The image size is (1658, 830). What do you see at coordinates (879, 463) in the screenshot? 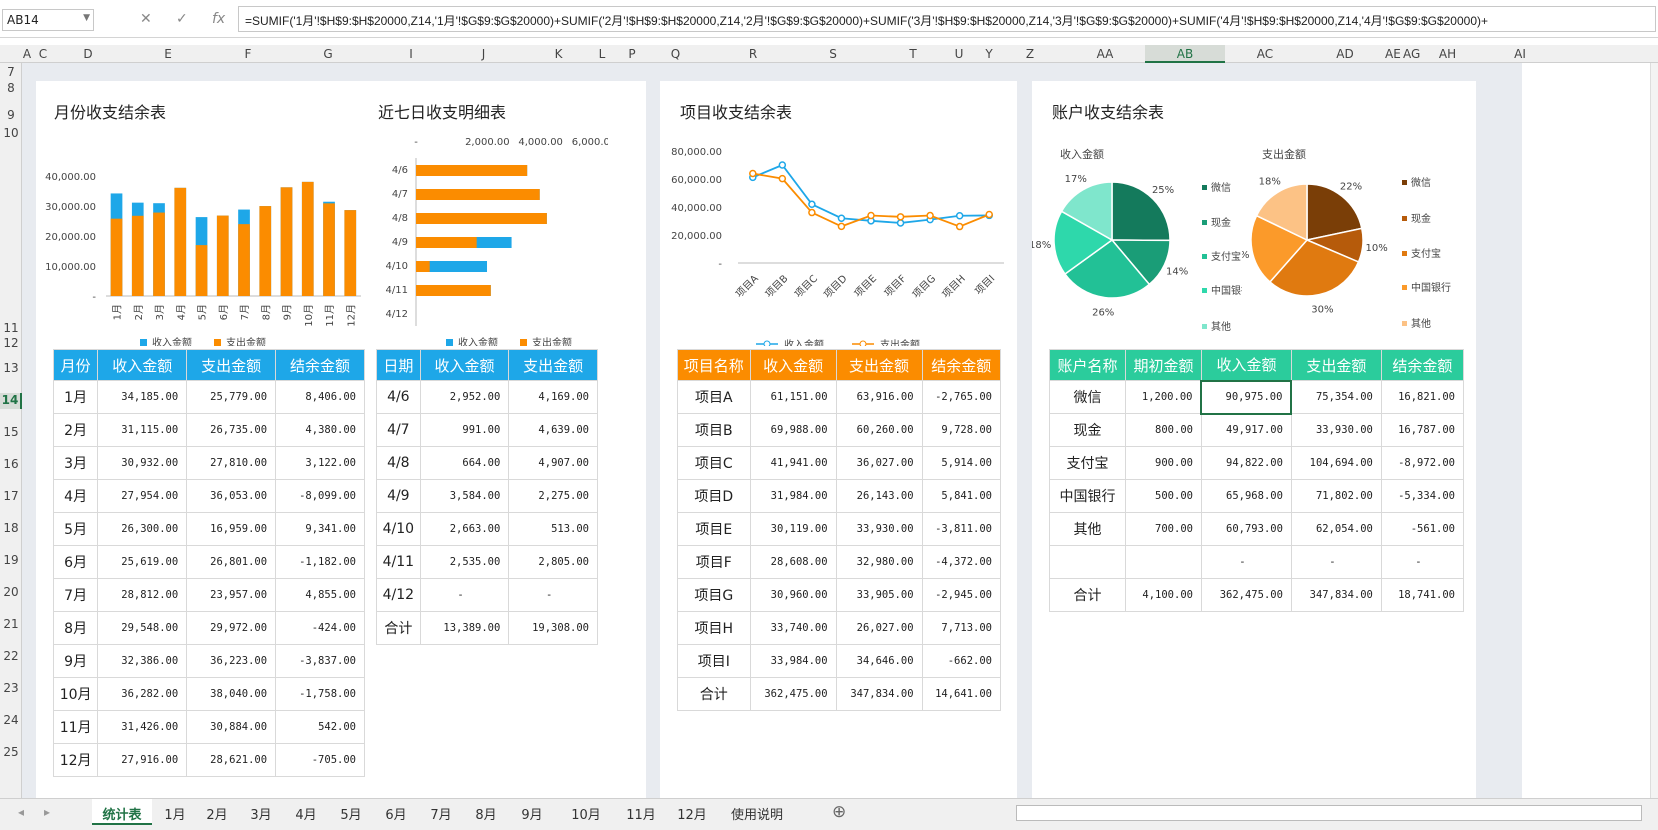
I see `table-cell: 36,027.00` at bounding box center [879, 463].